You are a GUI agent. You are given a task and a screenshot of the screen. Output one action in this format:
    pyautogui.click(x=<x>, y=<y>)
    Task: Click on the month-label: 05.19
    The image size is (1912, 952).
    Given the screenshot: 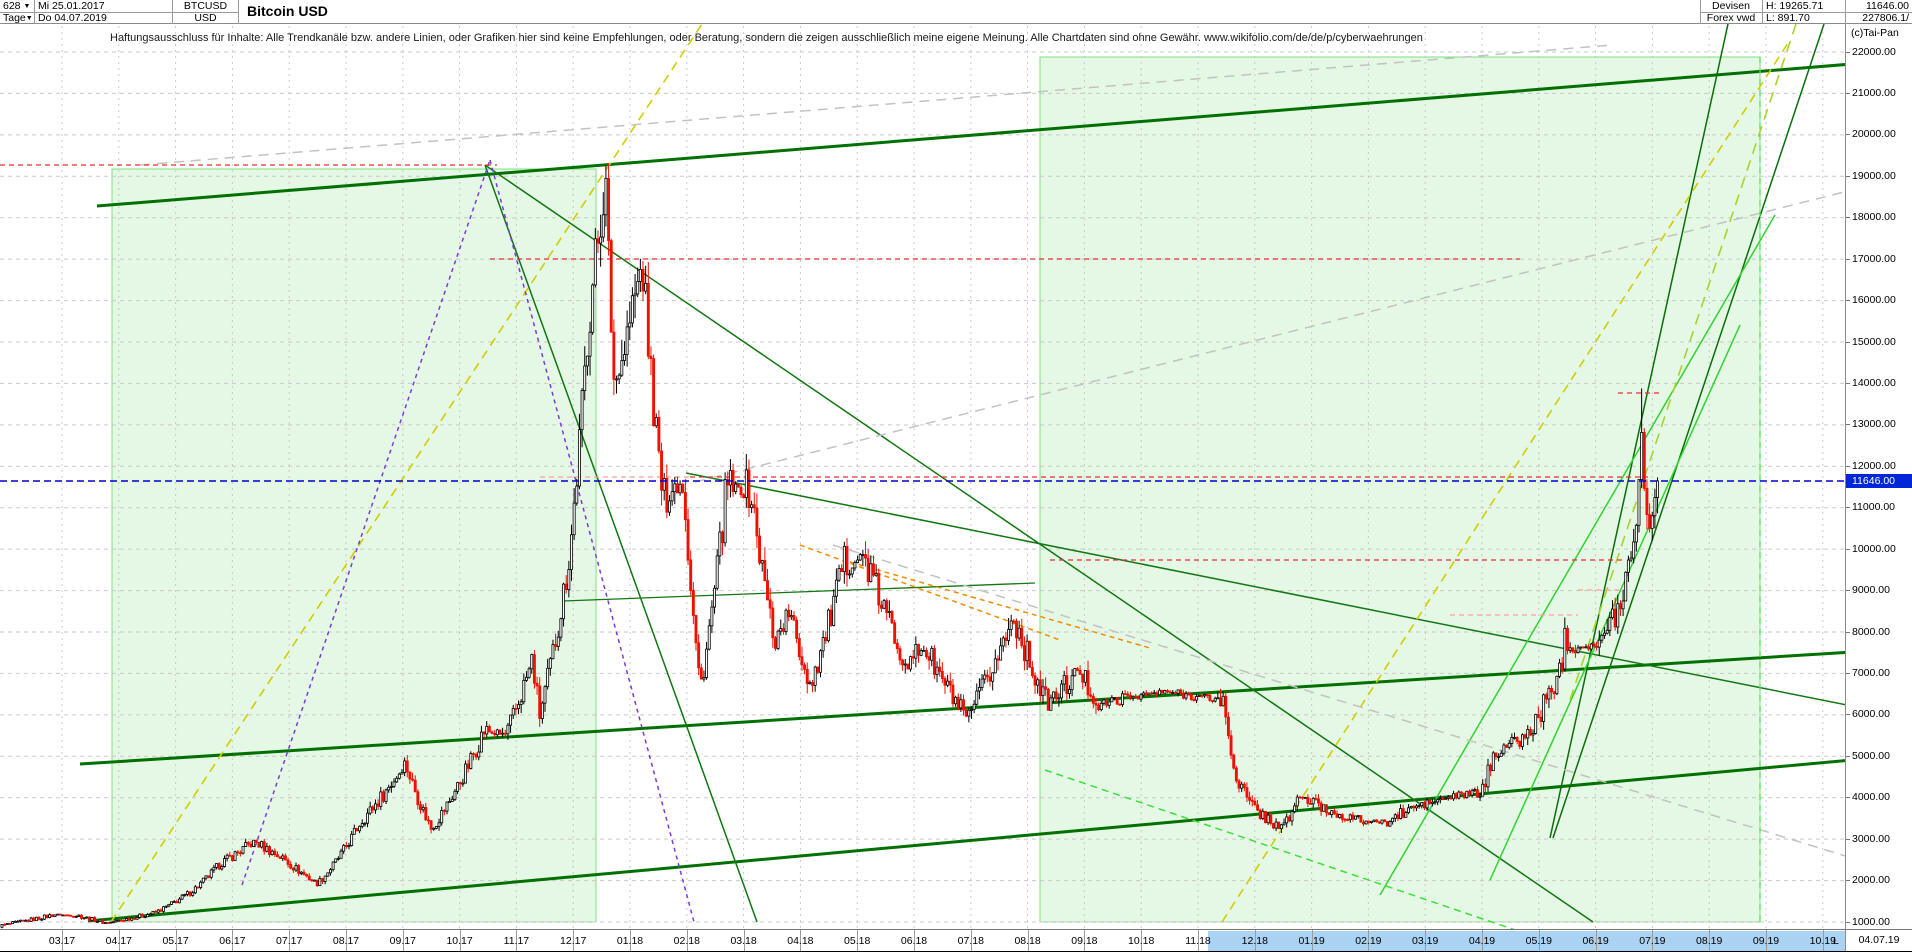 What is the action you would take?
    pyautogui.click(x=1538, y=941)
    